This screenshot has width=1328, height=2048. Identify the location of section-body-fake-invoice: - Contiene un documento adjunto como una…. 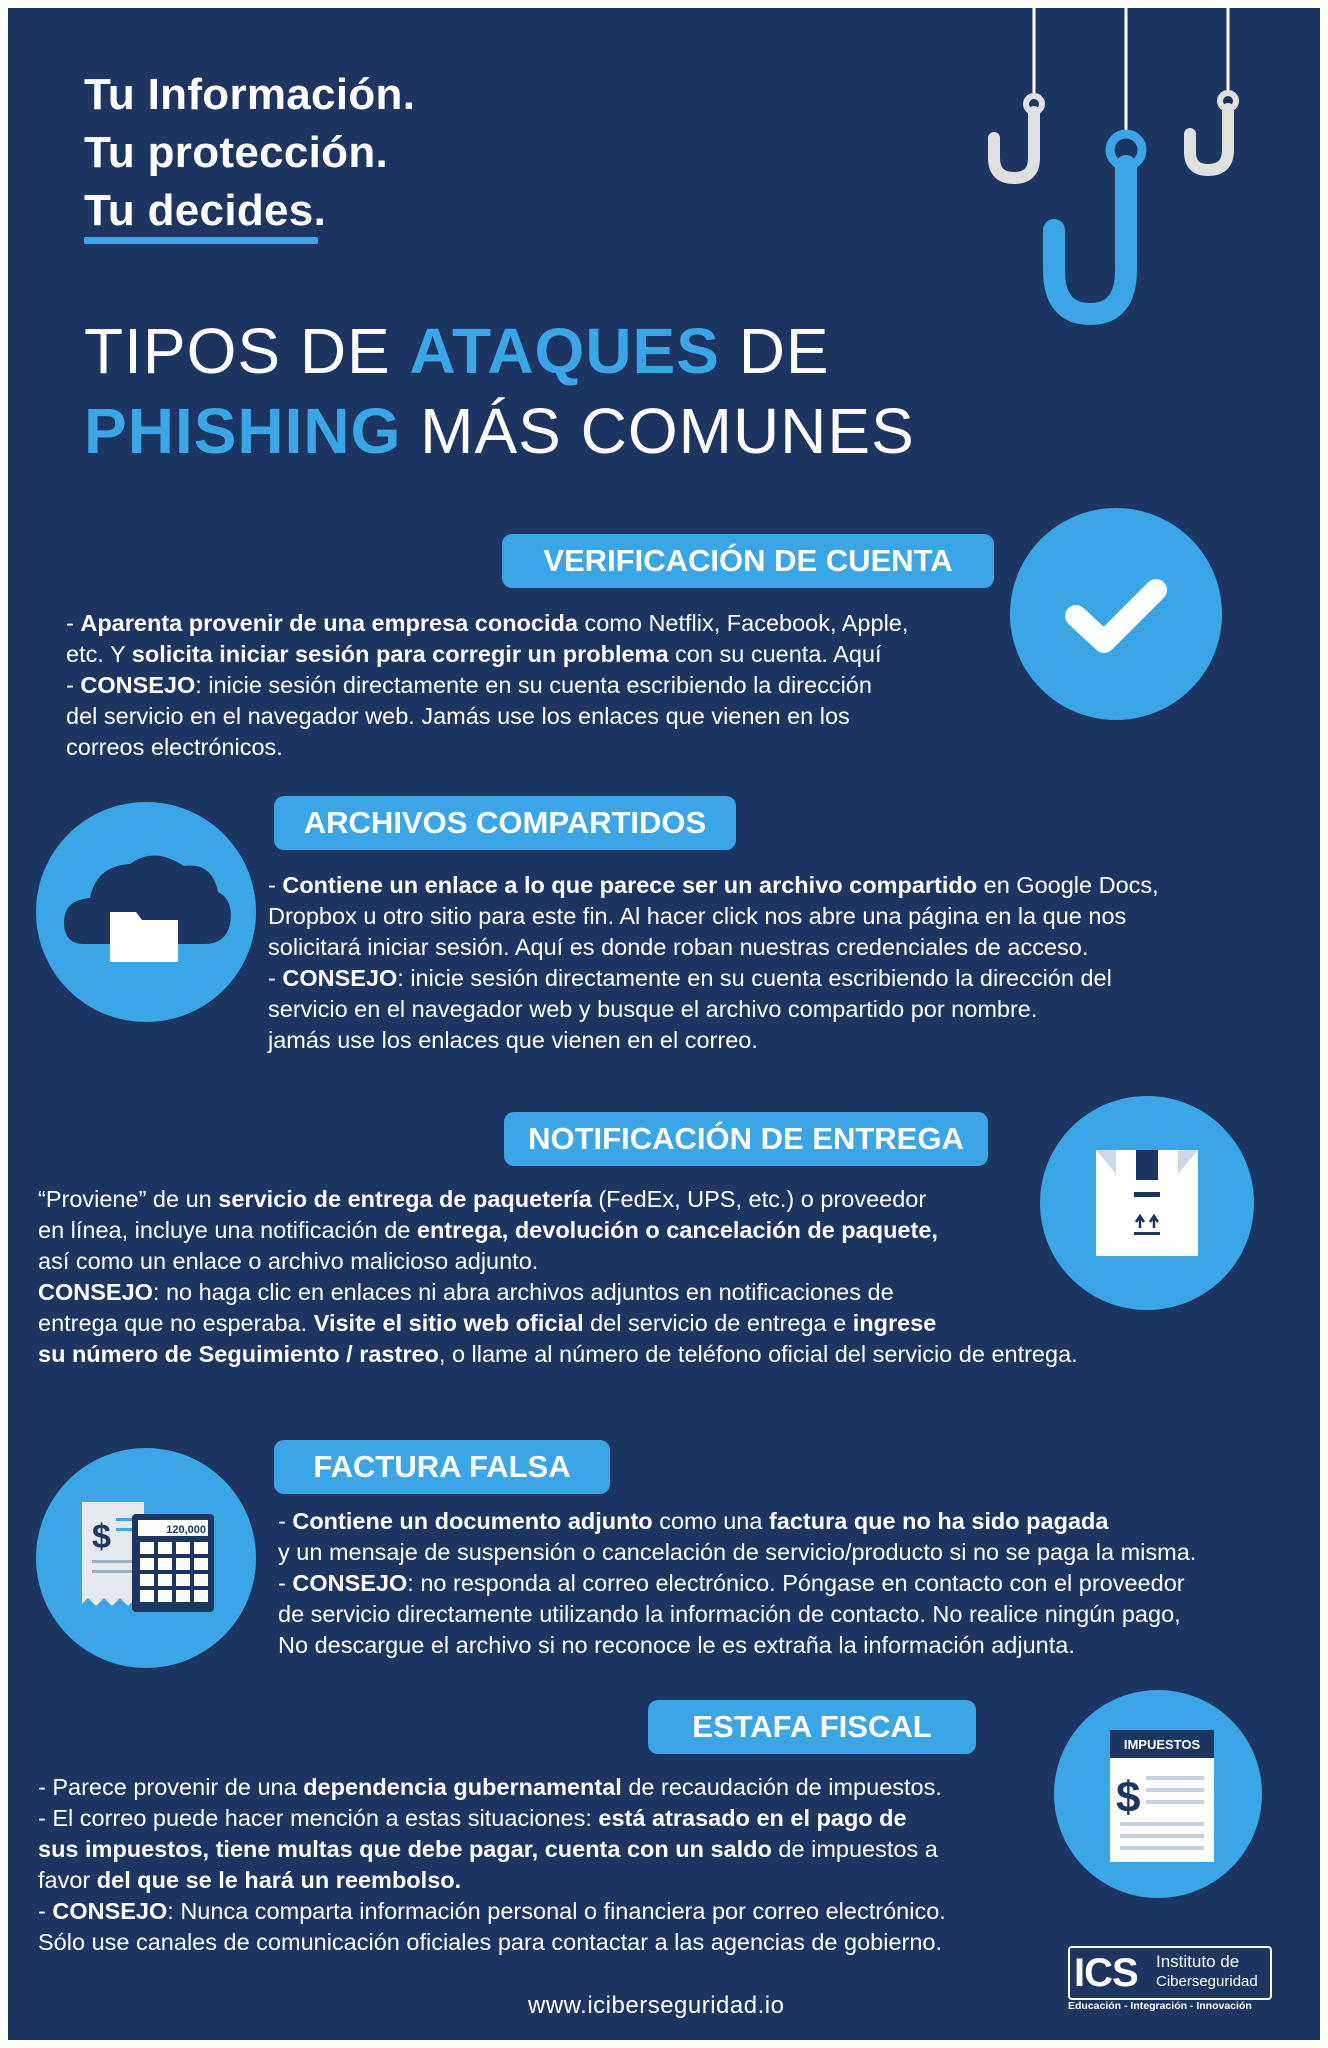
(798, 1583).